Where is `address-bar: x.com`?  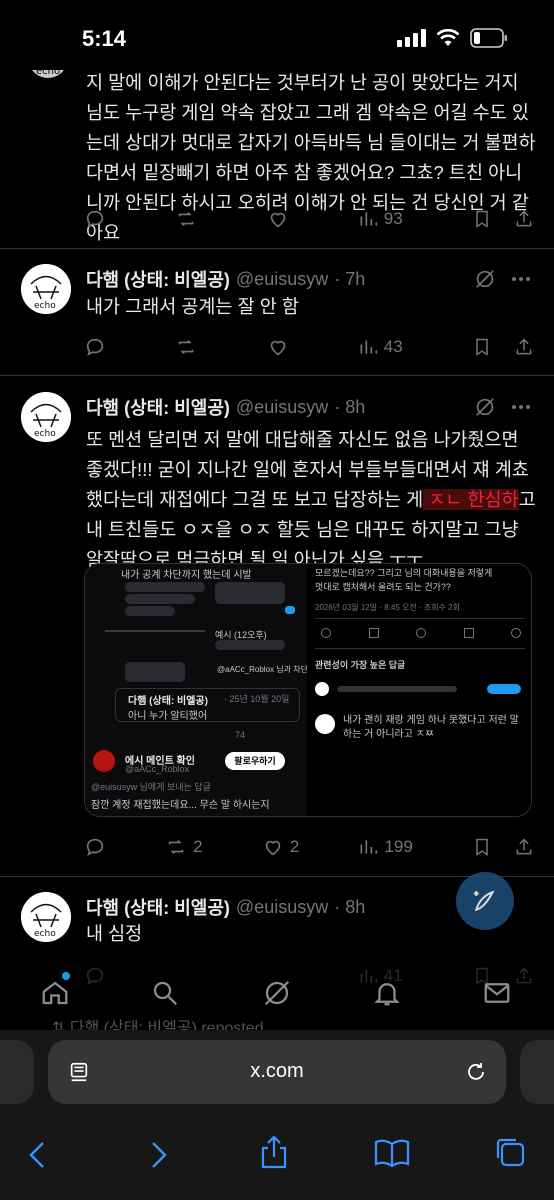 address-bar: x.com is located at coordinates (277, 1072).